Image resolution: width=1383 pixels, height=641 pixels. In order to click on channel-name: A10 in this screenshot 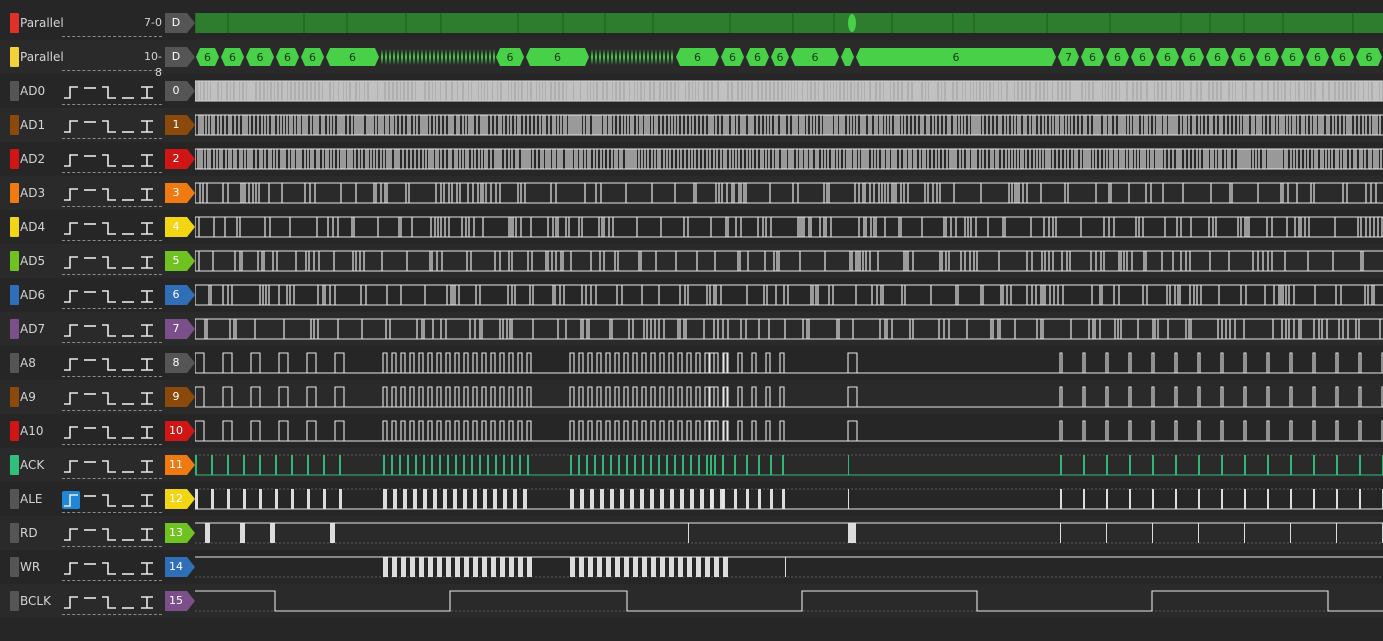, I will do `click(31, 431)`.